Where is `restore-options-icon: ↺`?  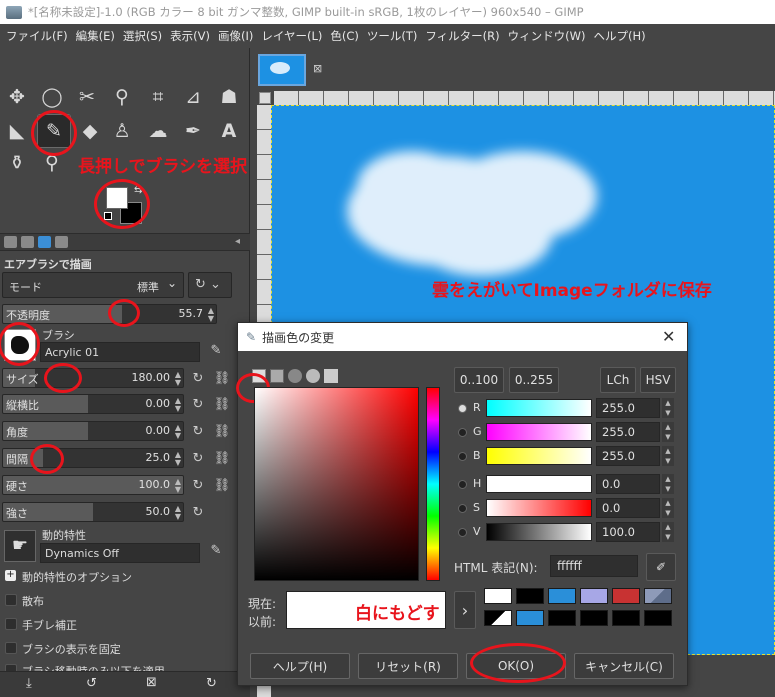
restore-options-icon: ↺ is located at coordinates (91, 683).